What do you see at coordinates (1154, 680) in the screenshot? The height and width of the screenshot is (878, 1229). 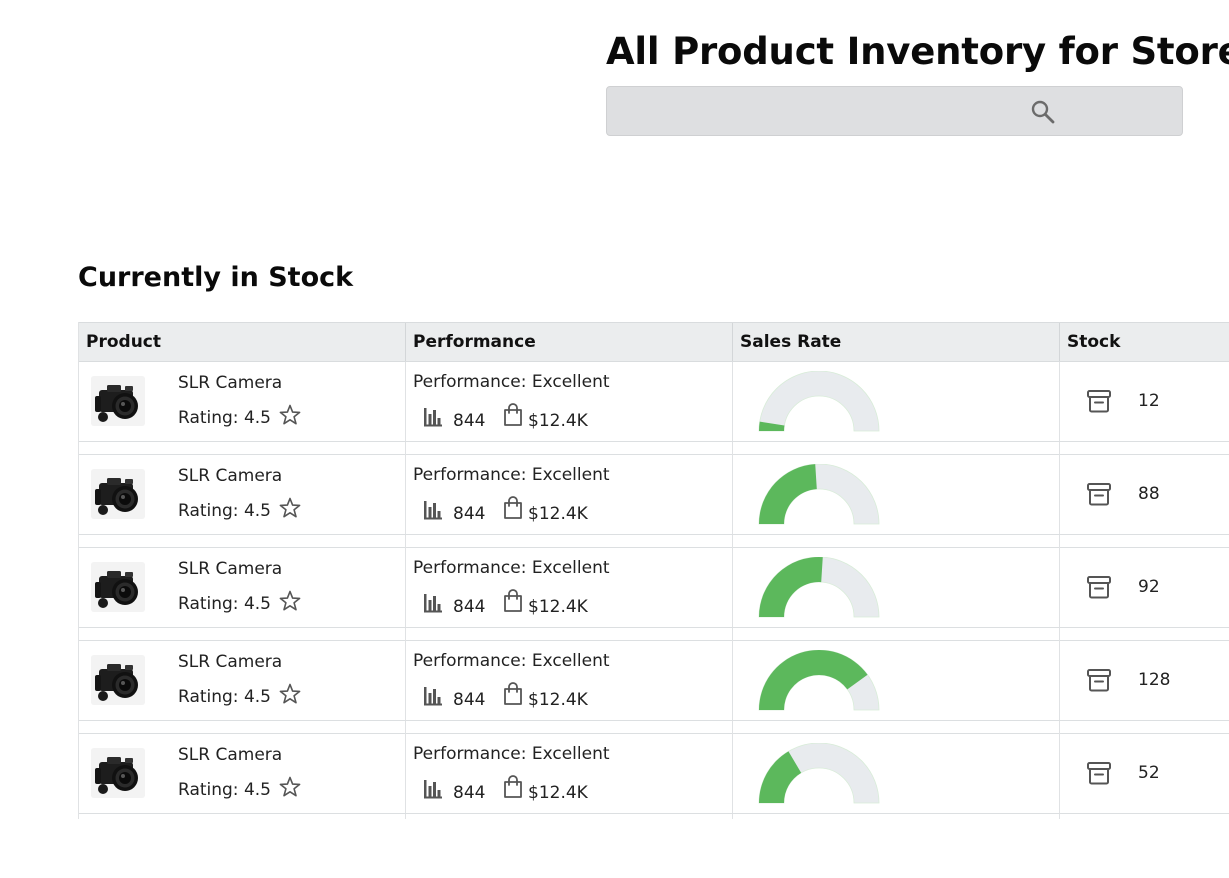 I see `stock-value: 128` at bounding box center [1154, 680].